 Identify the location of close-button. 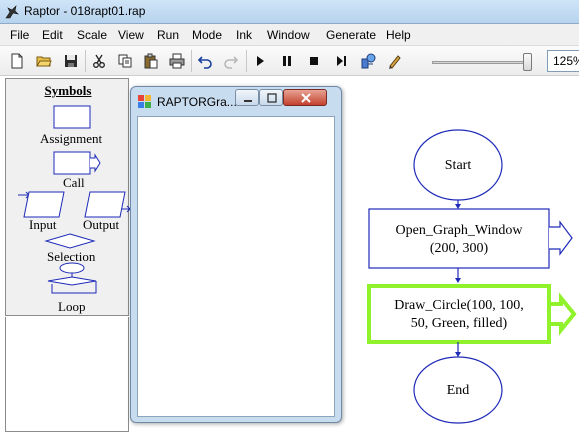
(305, 97).